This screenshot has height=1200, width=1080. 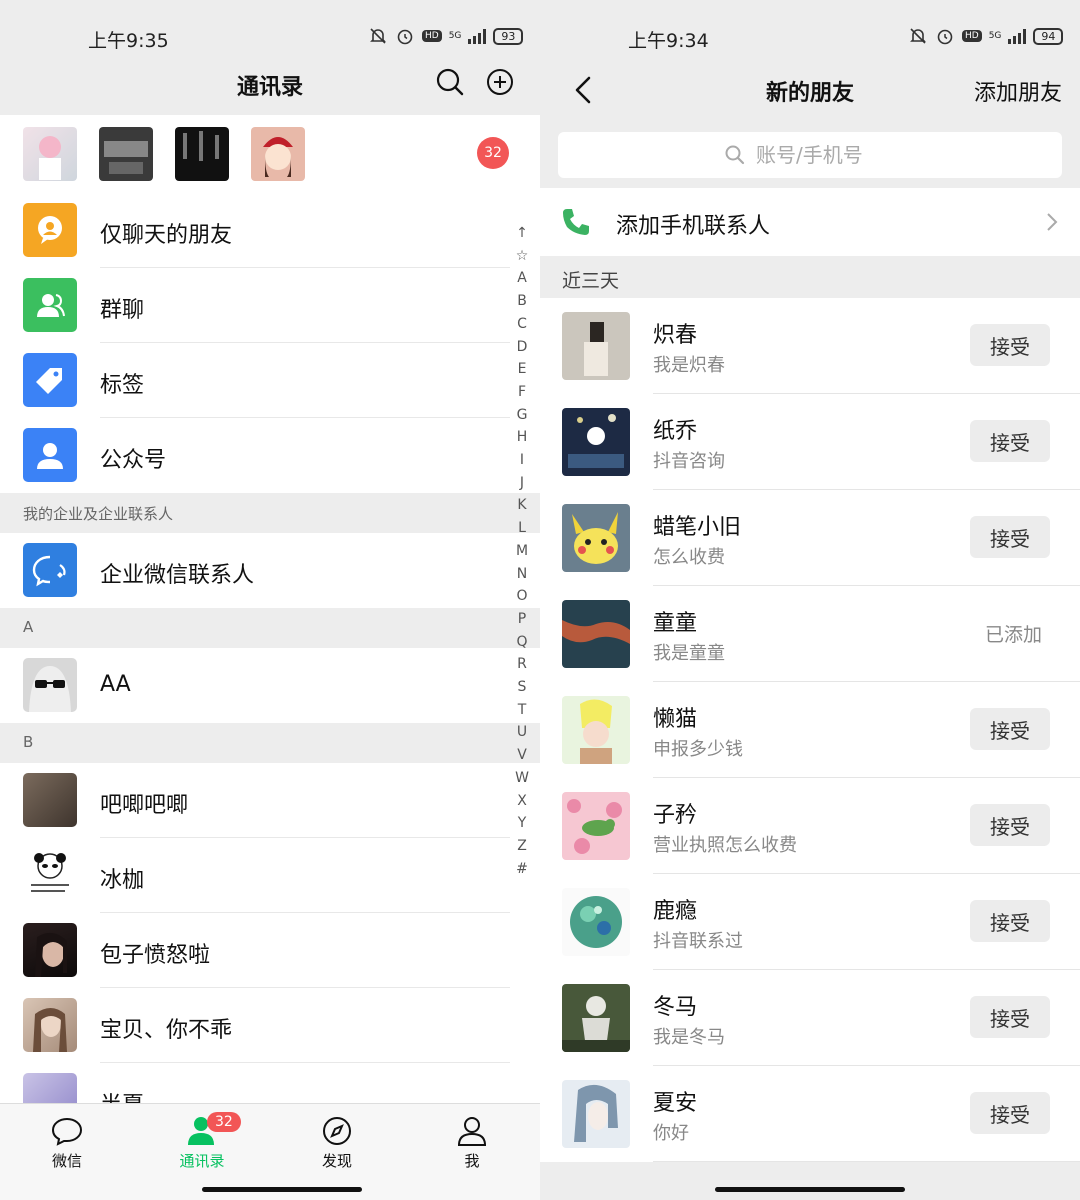 What do you see at coordinates (522, 801) in the screenshot?
I see `index-letter: X` at bounding box center [522, 801].